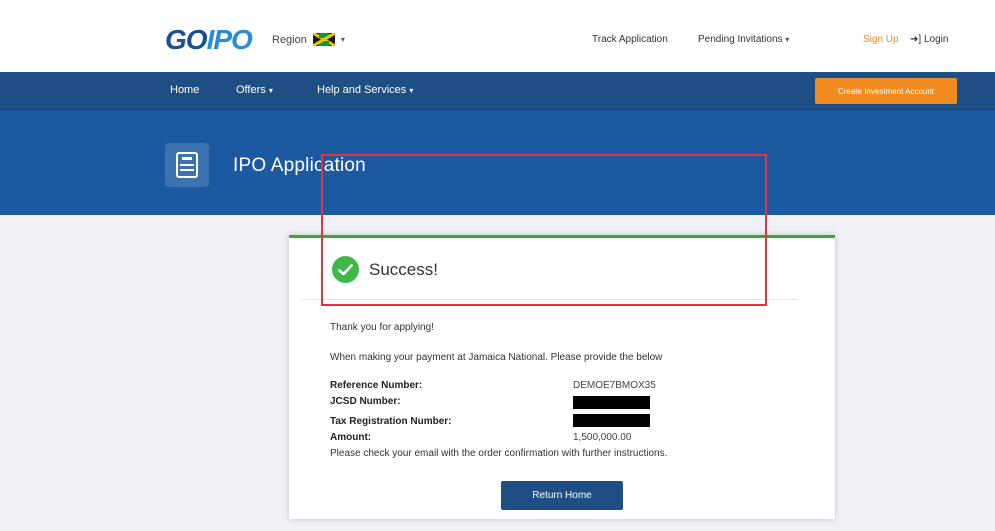  Describe the element at coordinates (916, 39) in the screenshot. I see `login-icon: ➜]` at that location.